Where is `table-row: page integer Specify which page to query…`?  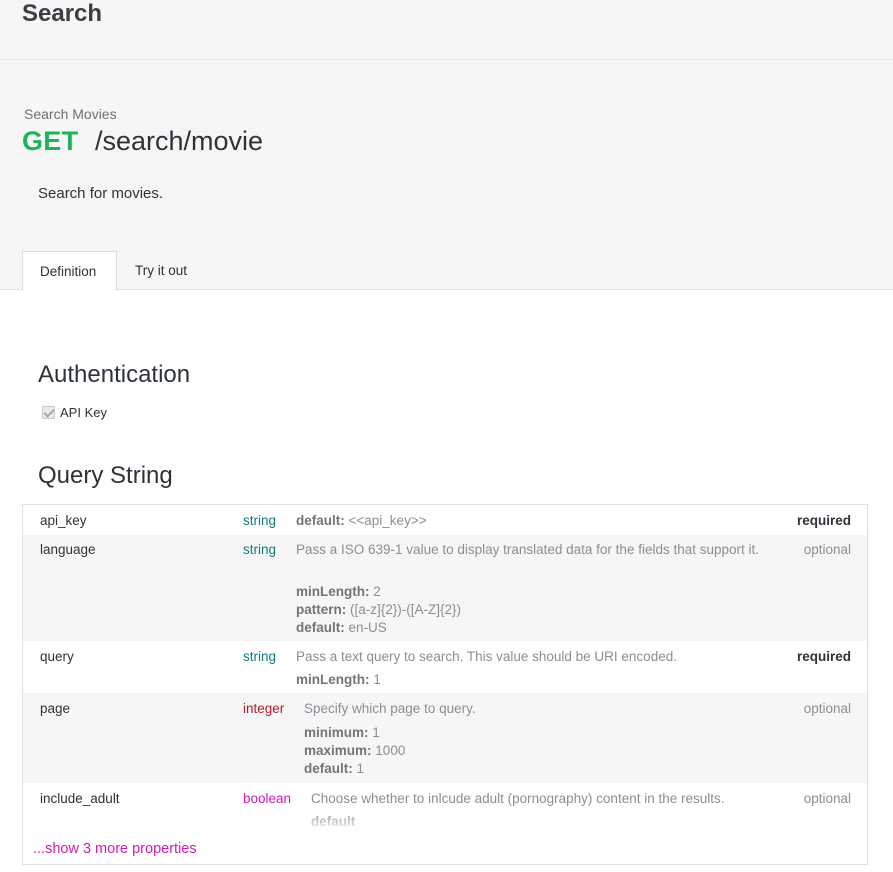 table-row: page integer Specify which page to query… is located at coordinates (445, 738).